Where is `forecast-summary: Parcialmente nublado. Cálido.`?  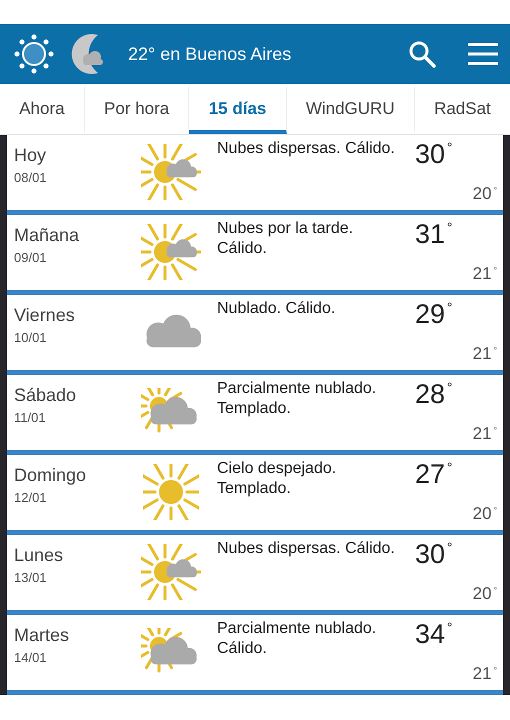
forecast-summary: Parcialmente nublado. Cálido. is located at coordinates (297, 639).